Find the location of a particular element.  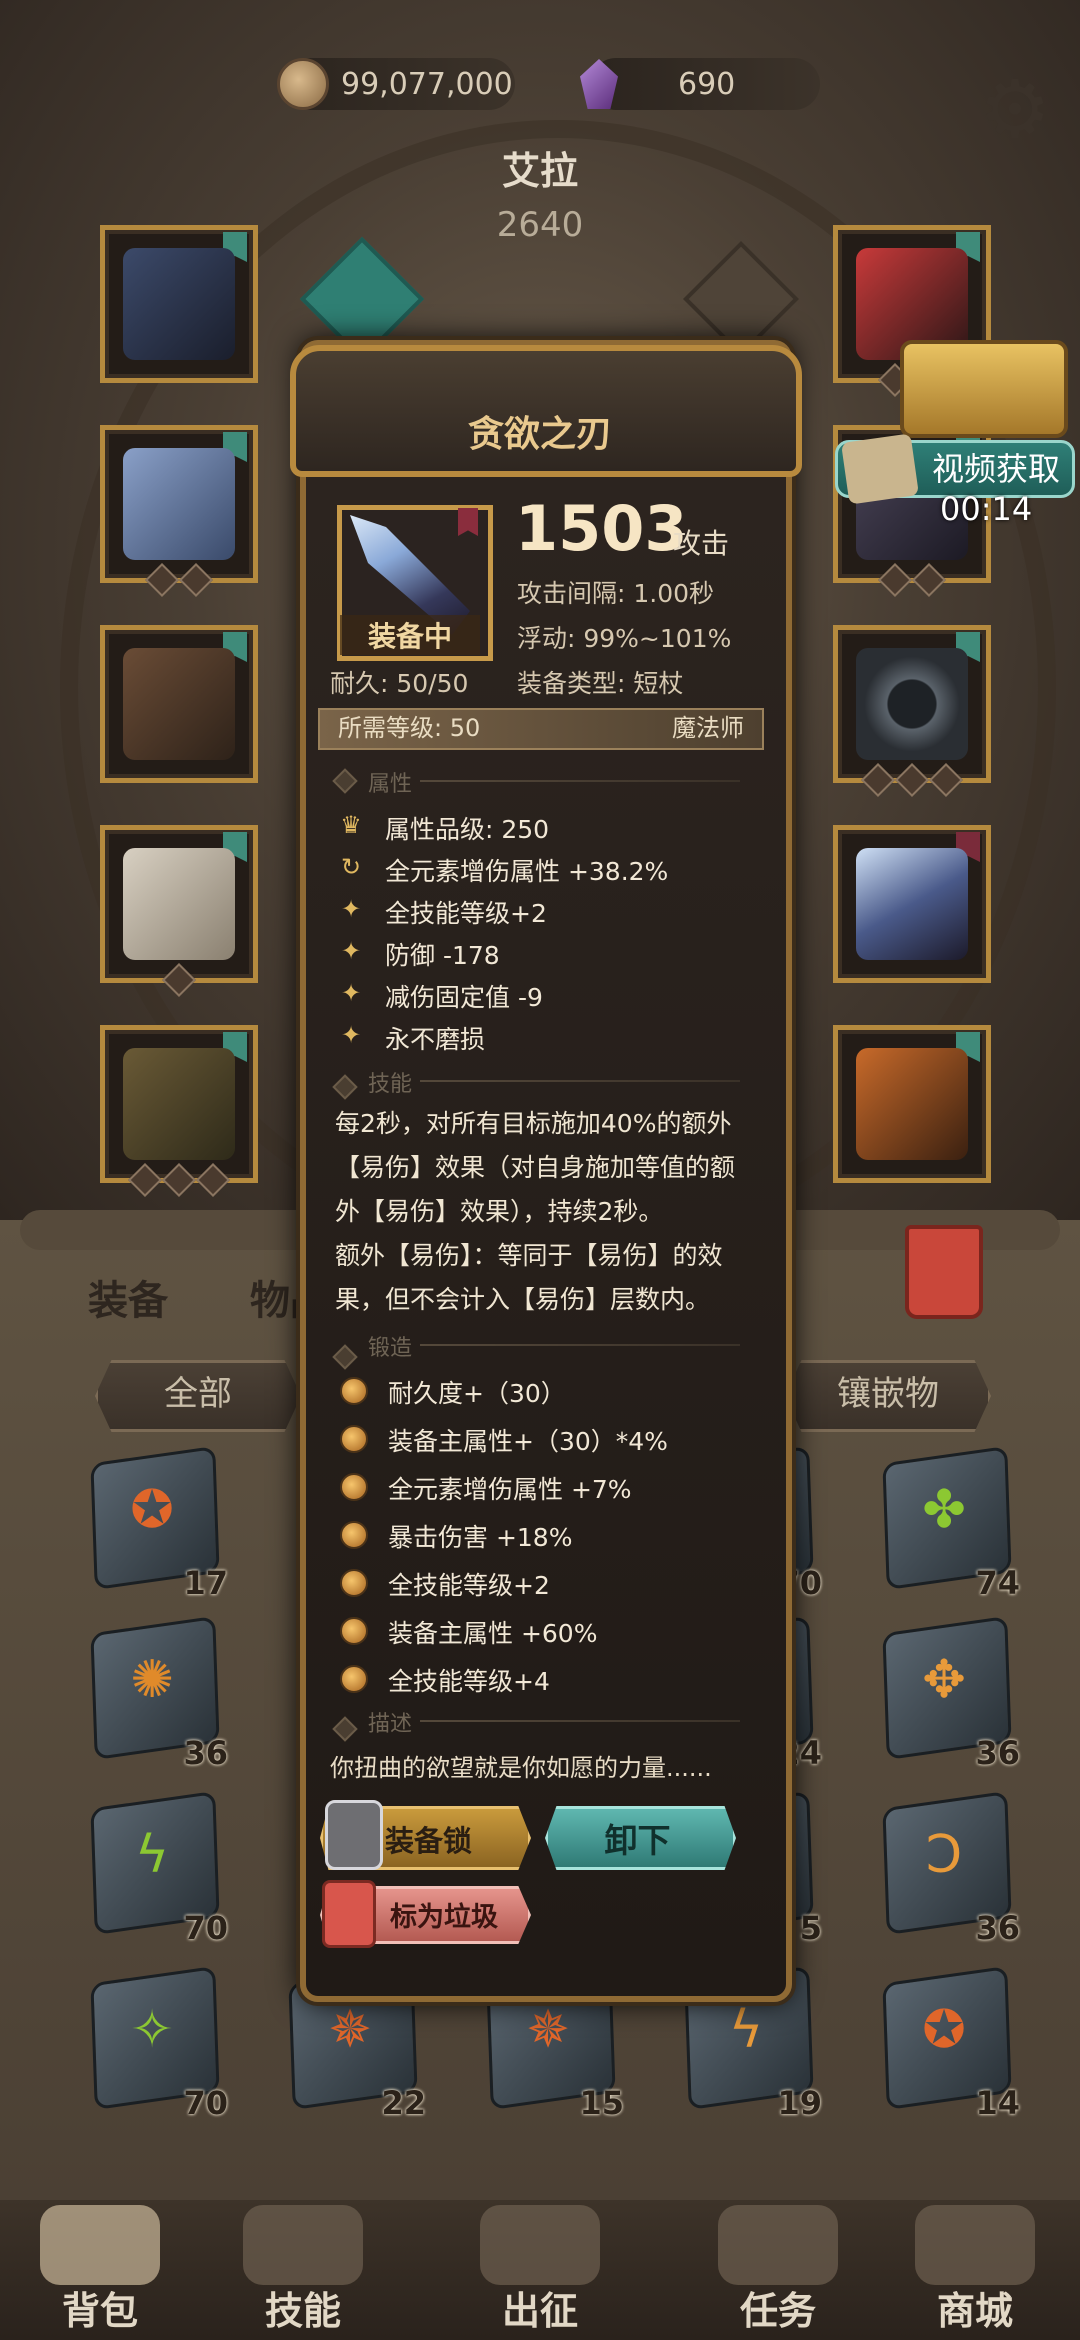

rune-glyph-icon: ✤ is located at coordinates (944, 1510).